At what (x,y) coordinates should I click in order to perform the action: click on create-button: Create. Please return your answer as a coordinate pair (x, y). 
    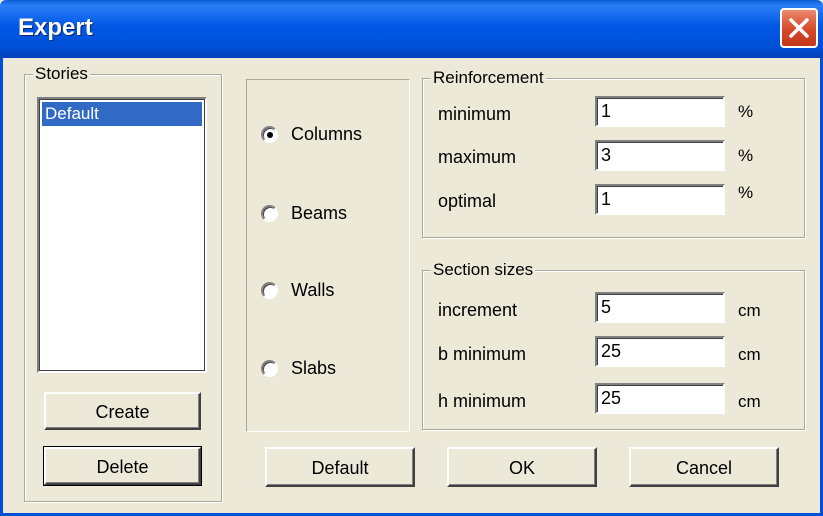
    Looking at the image, I should click on (122, 411).